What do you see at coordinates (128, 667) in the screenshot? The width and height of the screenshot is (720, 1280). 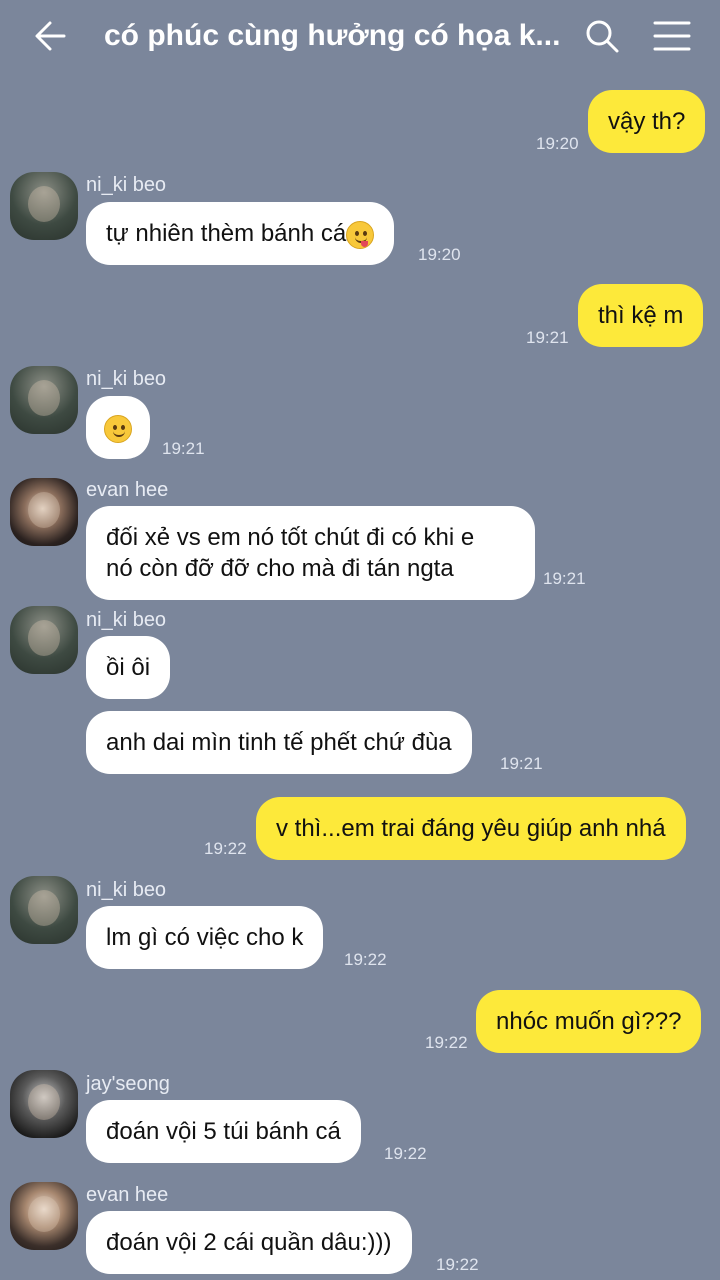 I see `message-bubble-incoming: ồi ôi` at bounding box center [128, 667].